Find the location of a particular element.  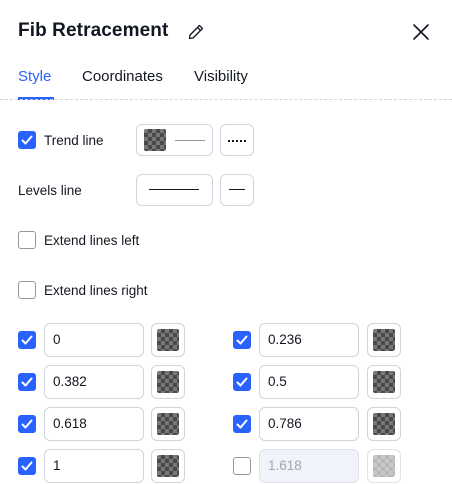

level-value-input: 0.236 is located at coordinates (309, 340).